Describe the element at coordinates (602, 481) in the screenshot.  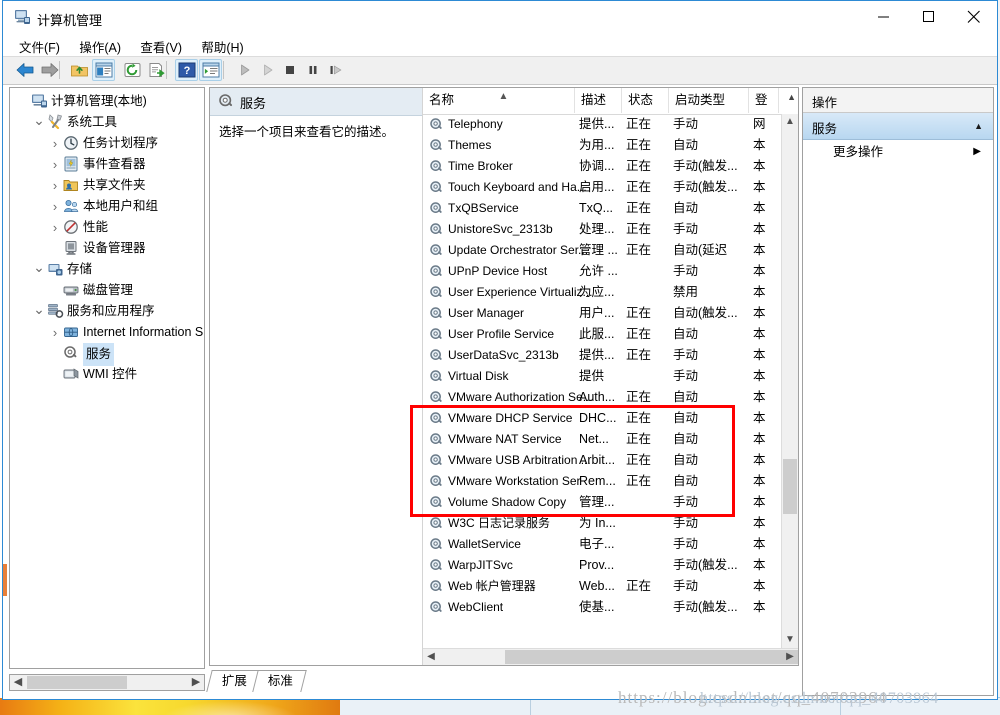
I see `service-row: VMware Workstation Ser Rem... 正在 自动 本` at that location.